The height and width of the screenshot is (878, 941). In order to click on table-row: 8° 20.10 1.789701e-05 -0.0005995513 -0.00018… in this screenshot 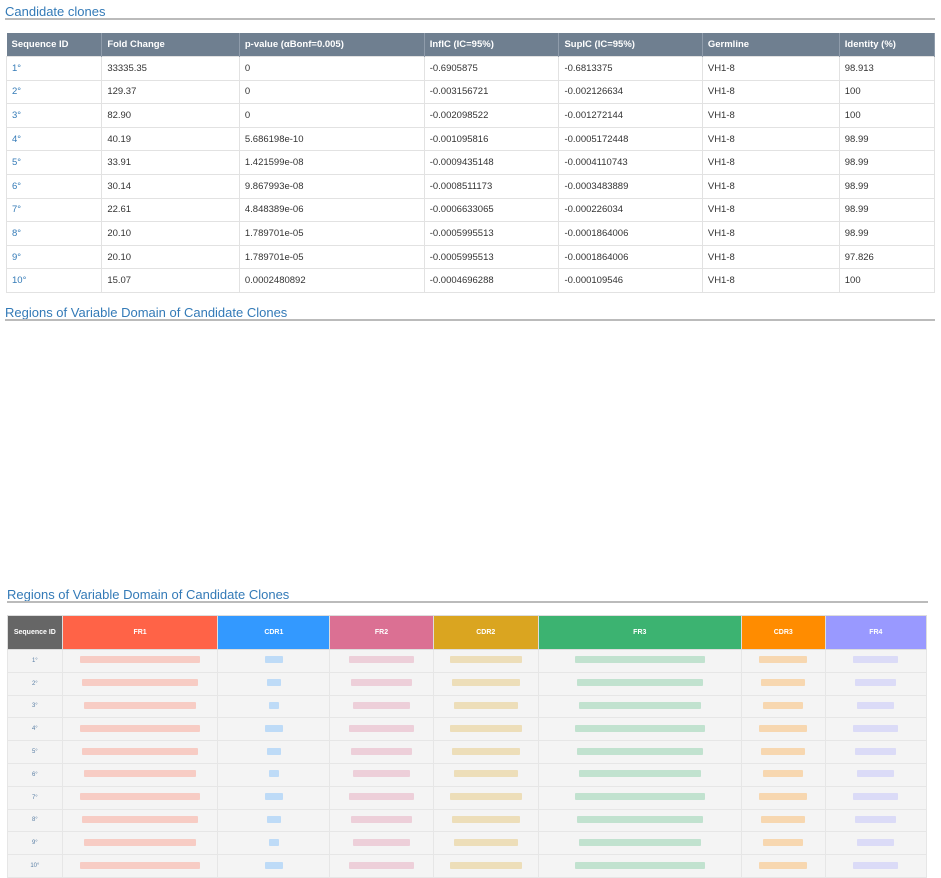, I will do `click(470, 233)`.